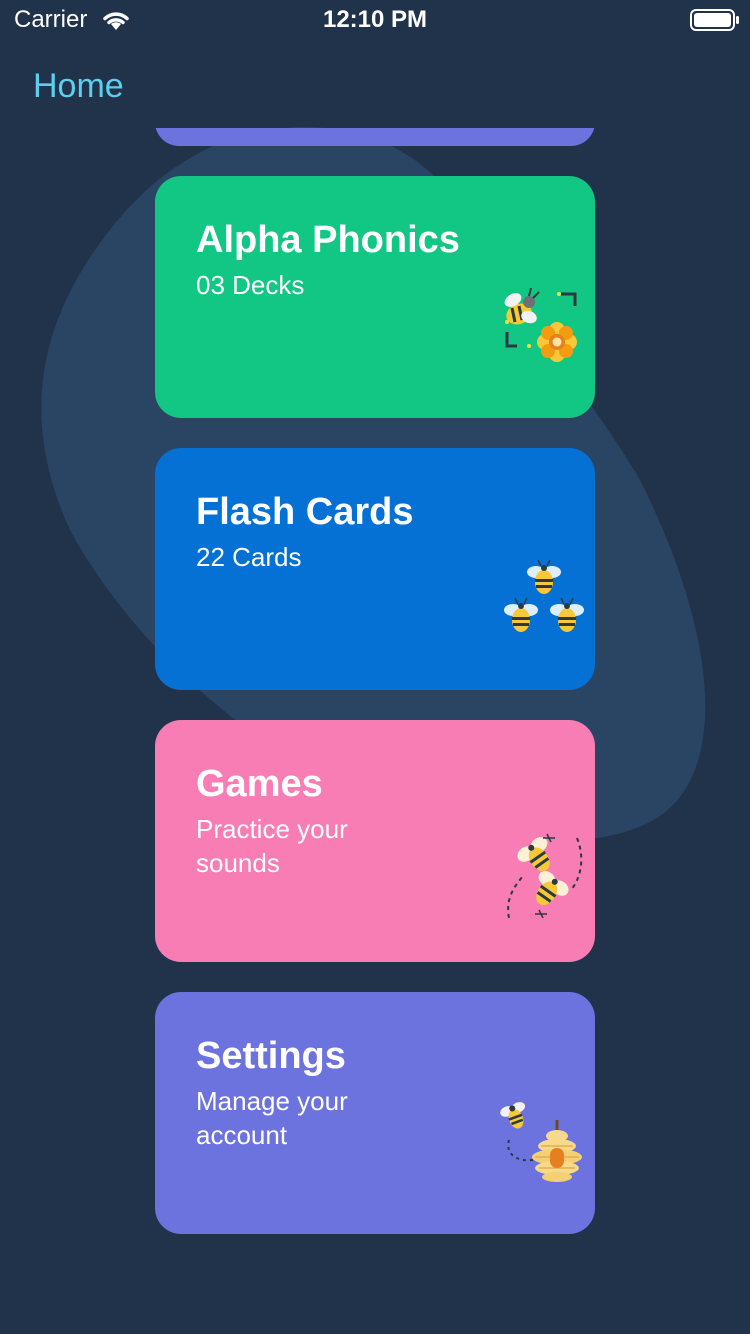 This screenshot has width=750, height=1334. Describe the element at coordinates (249, 557) in the screenshot. I see `card-subtitle: 22 Cards` at that location.